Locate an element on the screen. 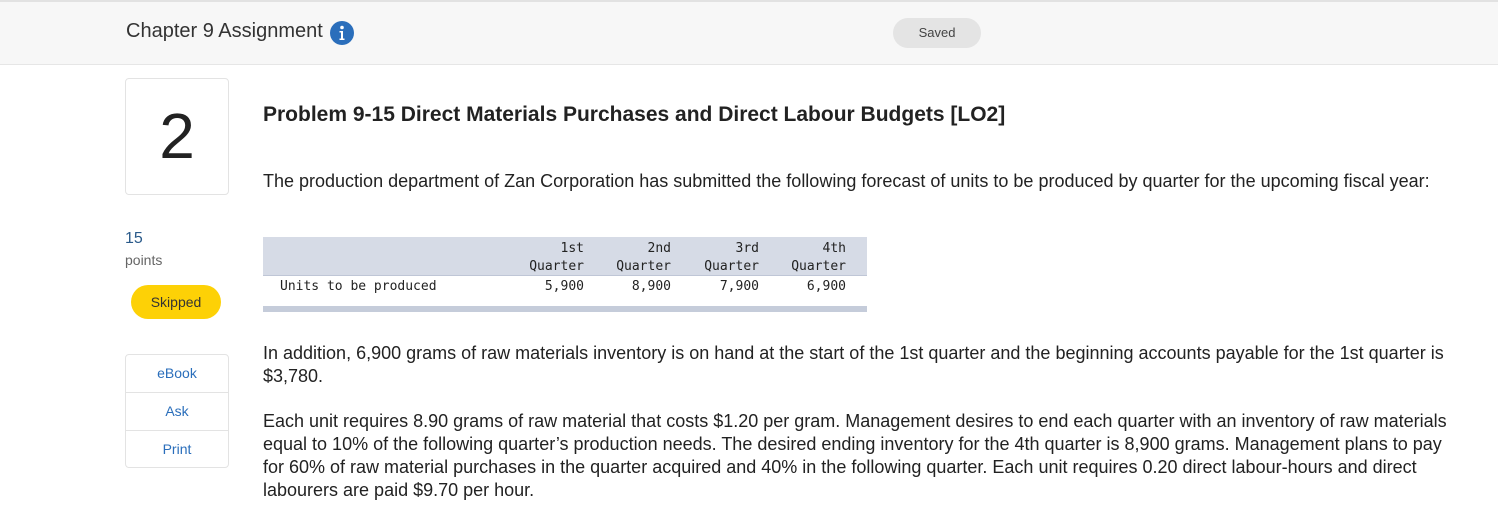 The image size is (1498, 514). header-q3-line2: Quarter is located at coordinates (731, 266).